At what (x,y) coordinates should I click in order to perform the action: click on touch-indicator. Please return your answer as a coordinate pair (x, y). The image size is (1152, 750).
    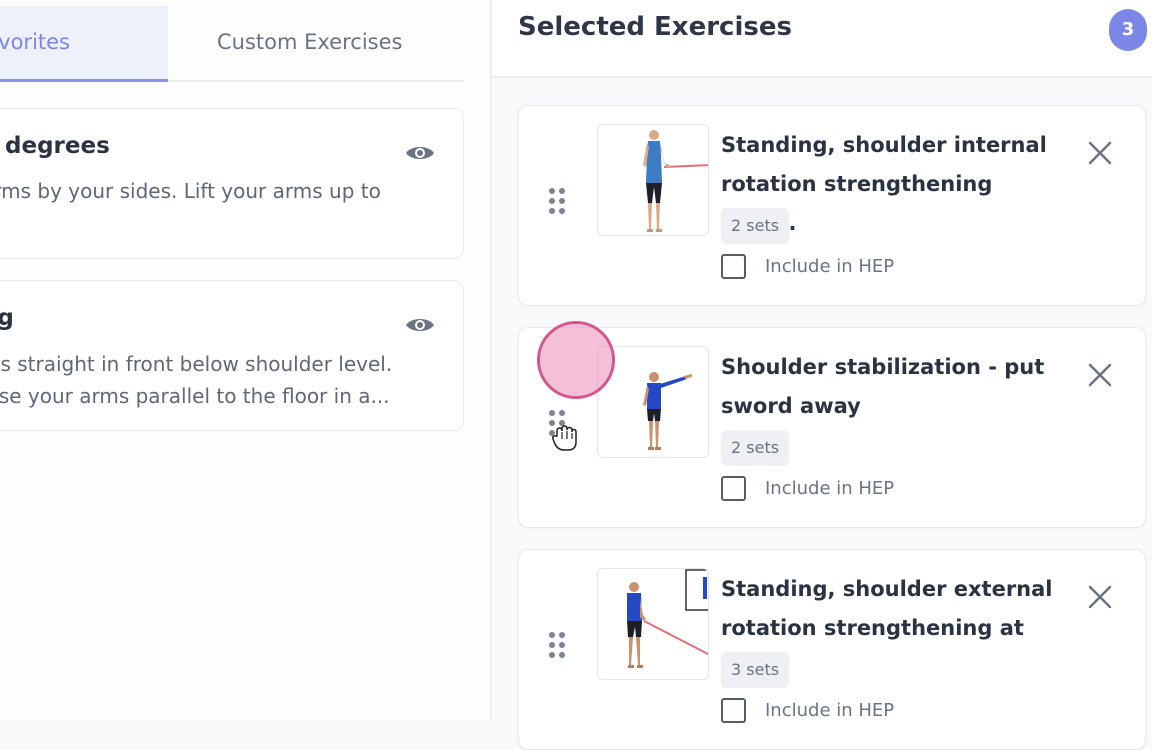
    Looking at the image, I should click on (576, 360).